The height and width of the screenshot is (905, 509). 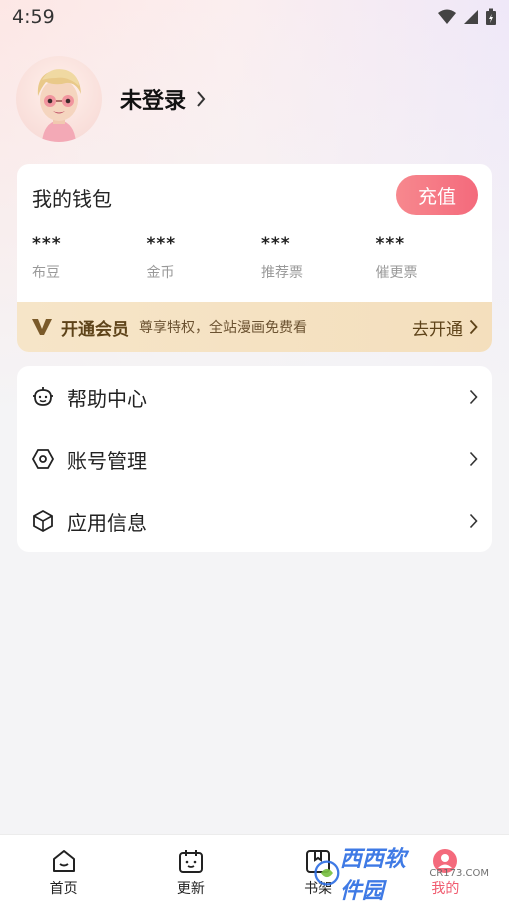 I want to click on menu-label: 账号管理, so click(x=107, y=460).